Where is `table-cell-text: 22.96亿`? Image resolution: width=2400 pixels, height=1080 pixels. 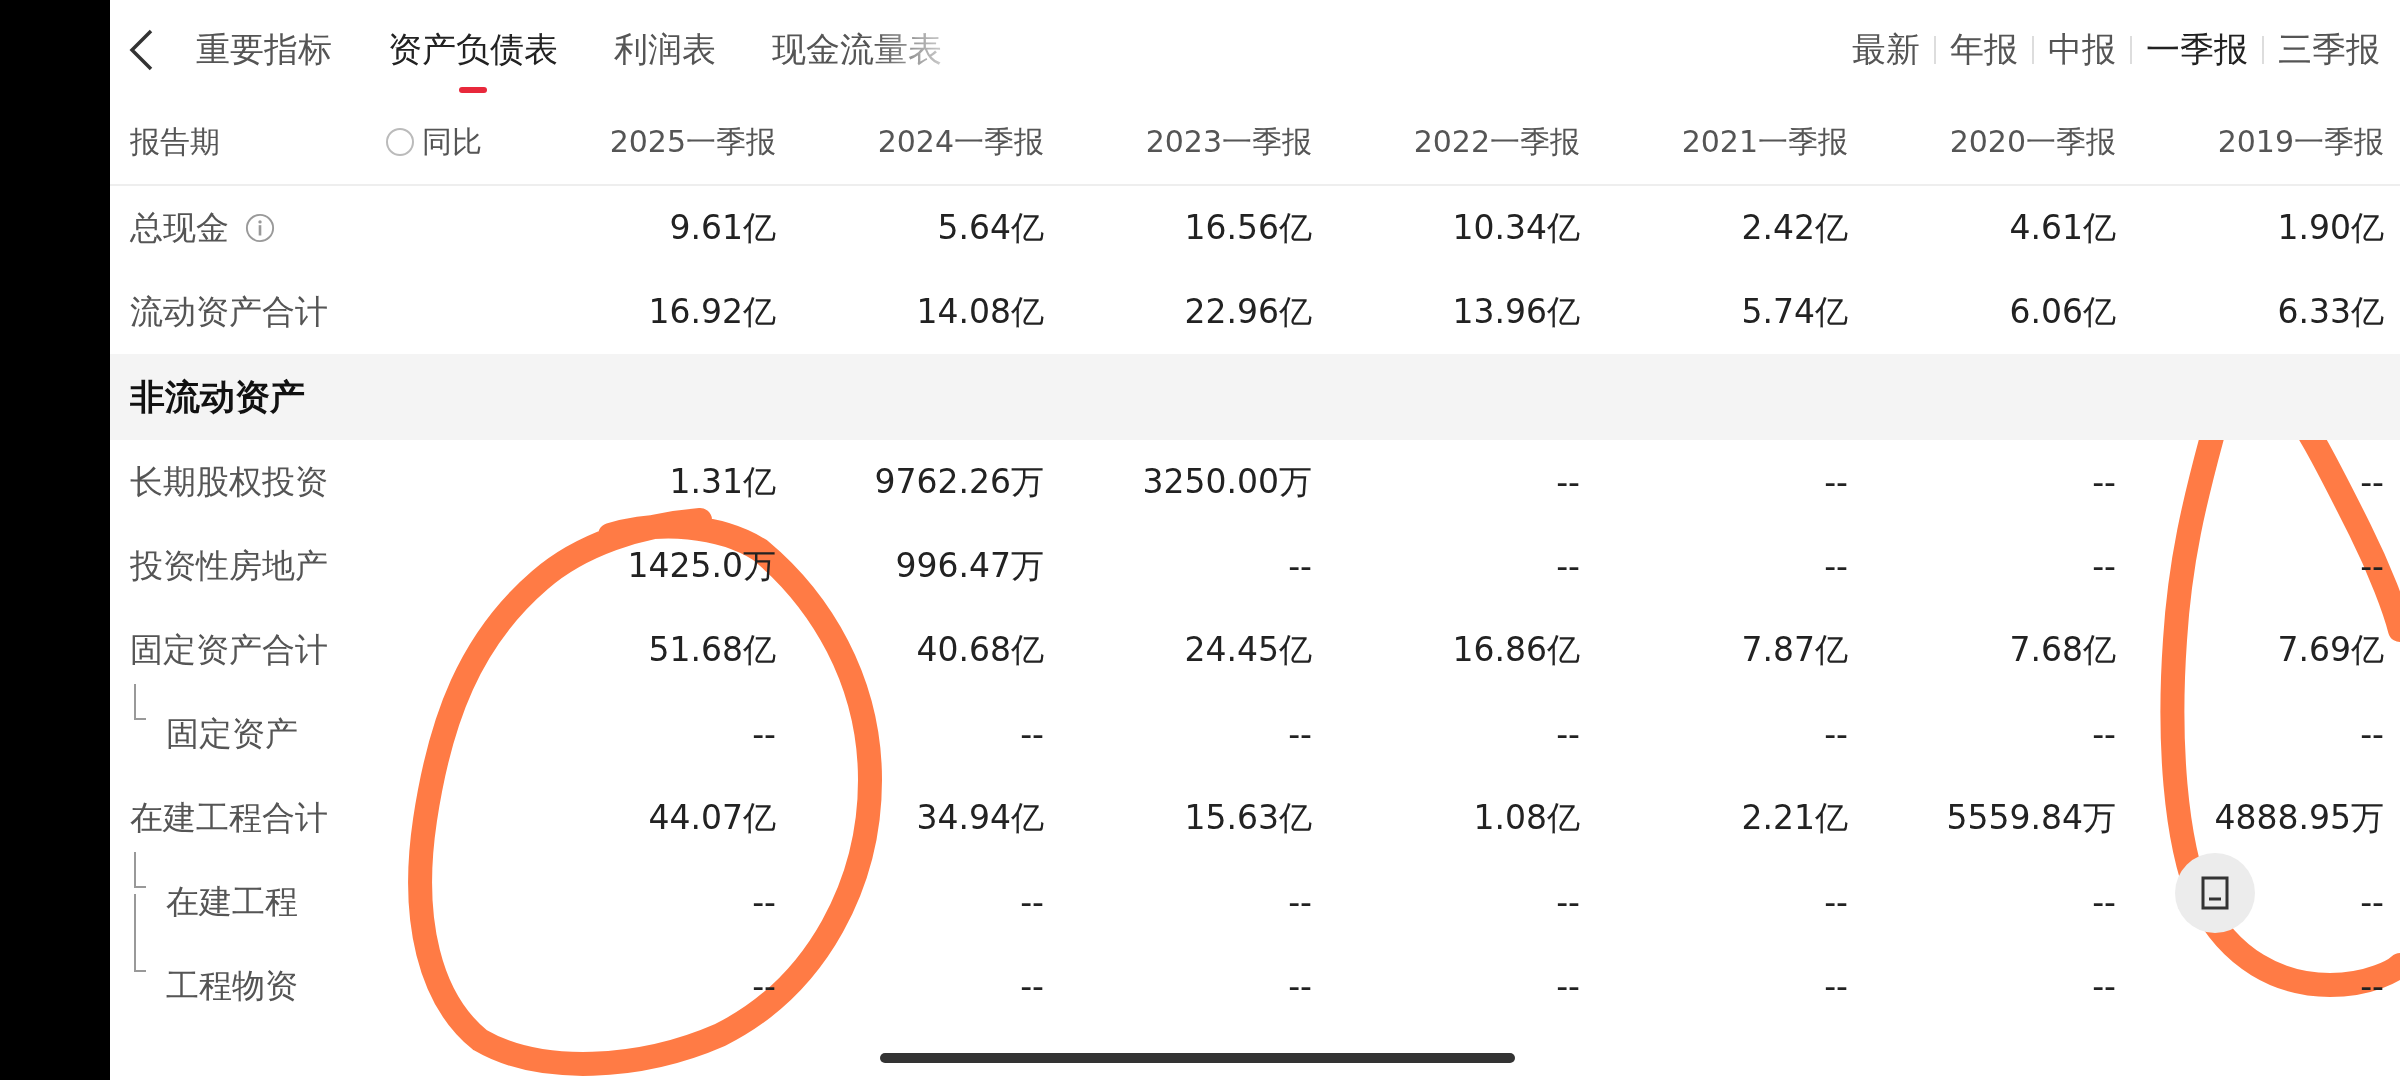 table-cell-text: 22.96亿 is located at coordinates (1248, 311).